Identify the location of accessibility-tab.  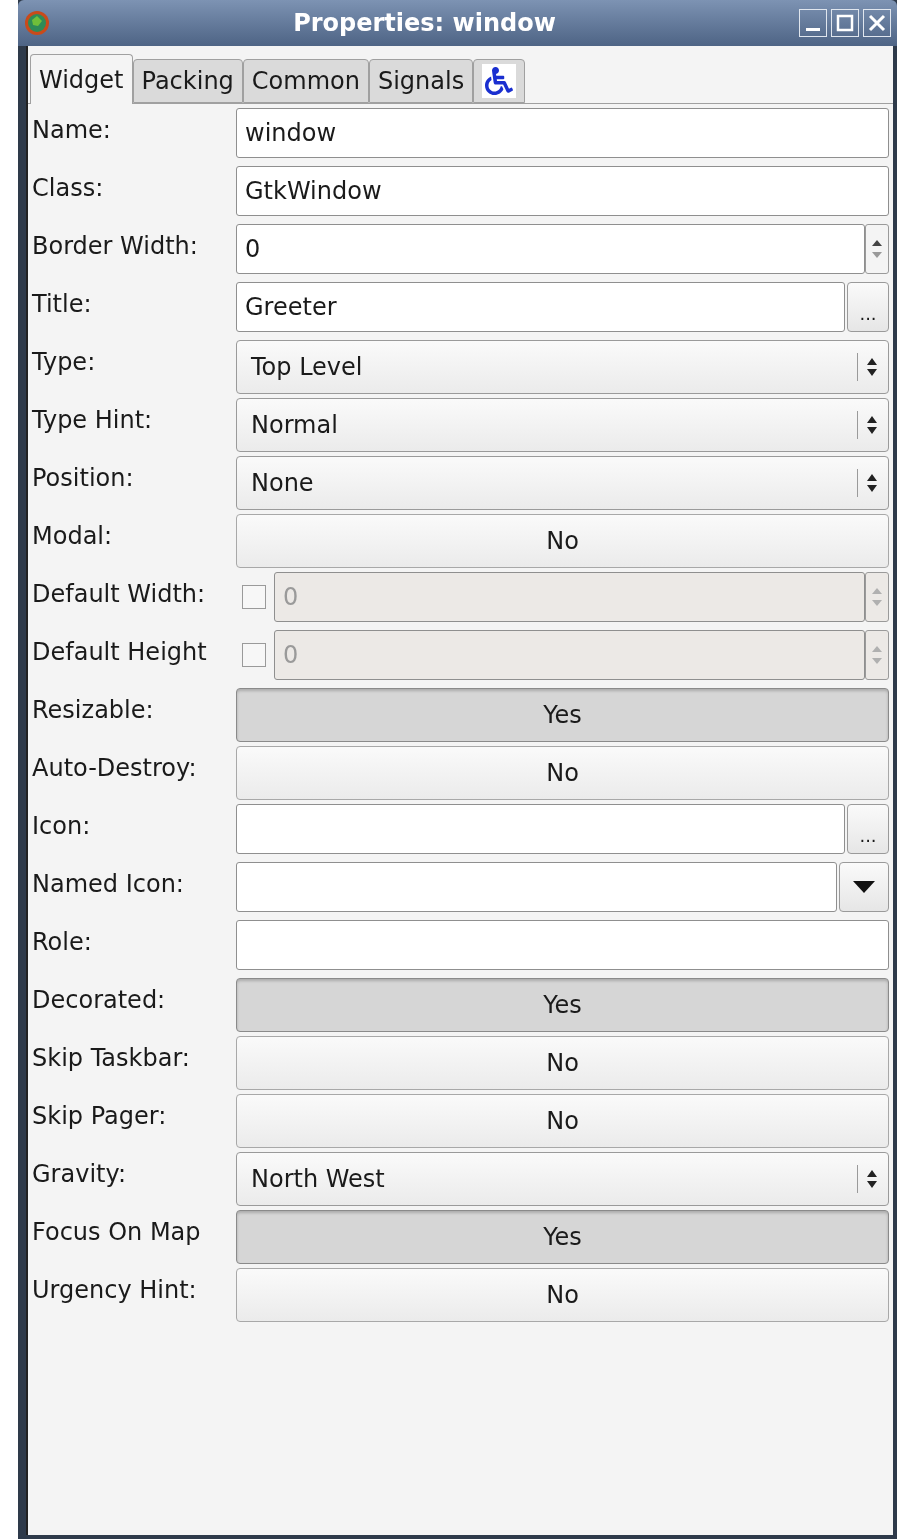
(499, 81).